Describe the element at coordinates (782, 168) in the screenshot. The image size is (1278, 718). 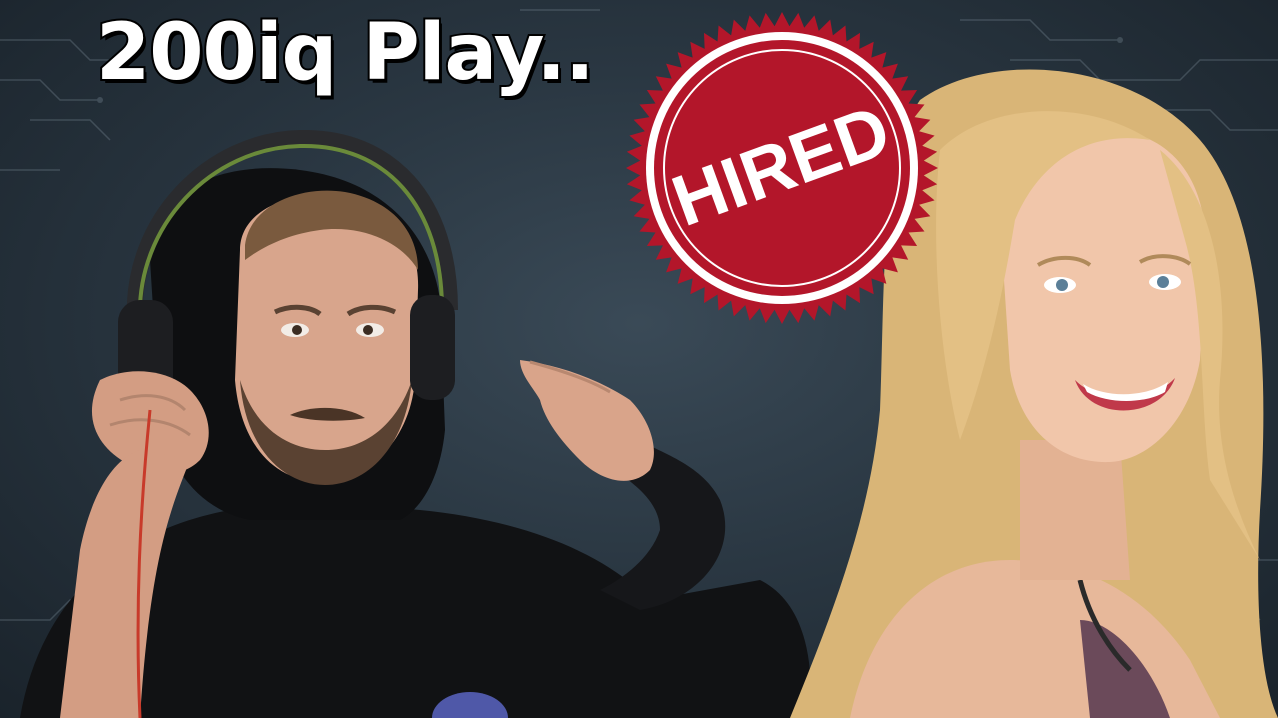
I see `hired-stamp: HIRED` at that location.